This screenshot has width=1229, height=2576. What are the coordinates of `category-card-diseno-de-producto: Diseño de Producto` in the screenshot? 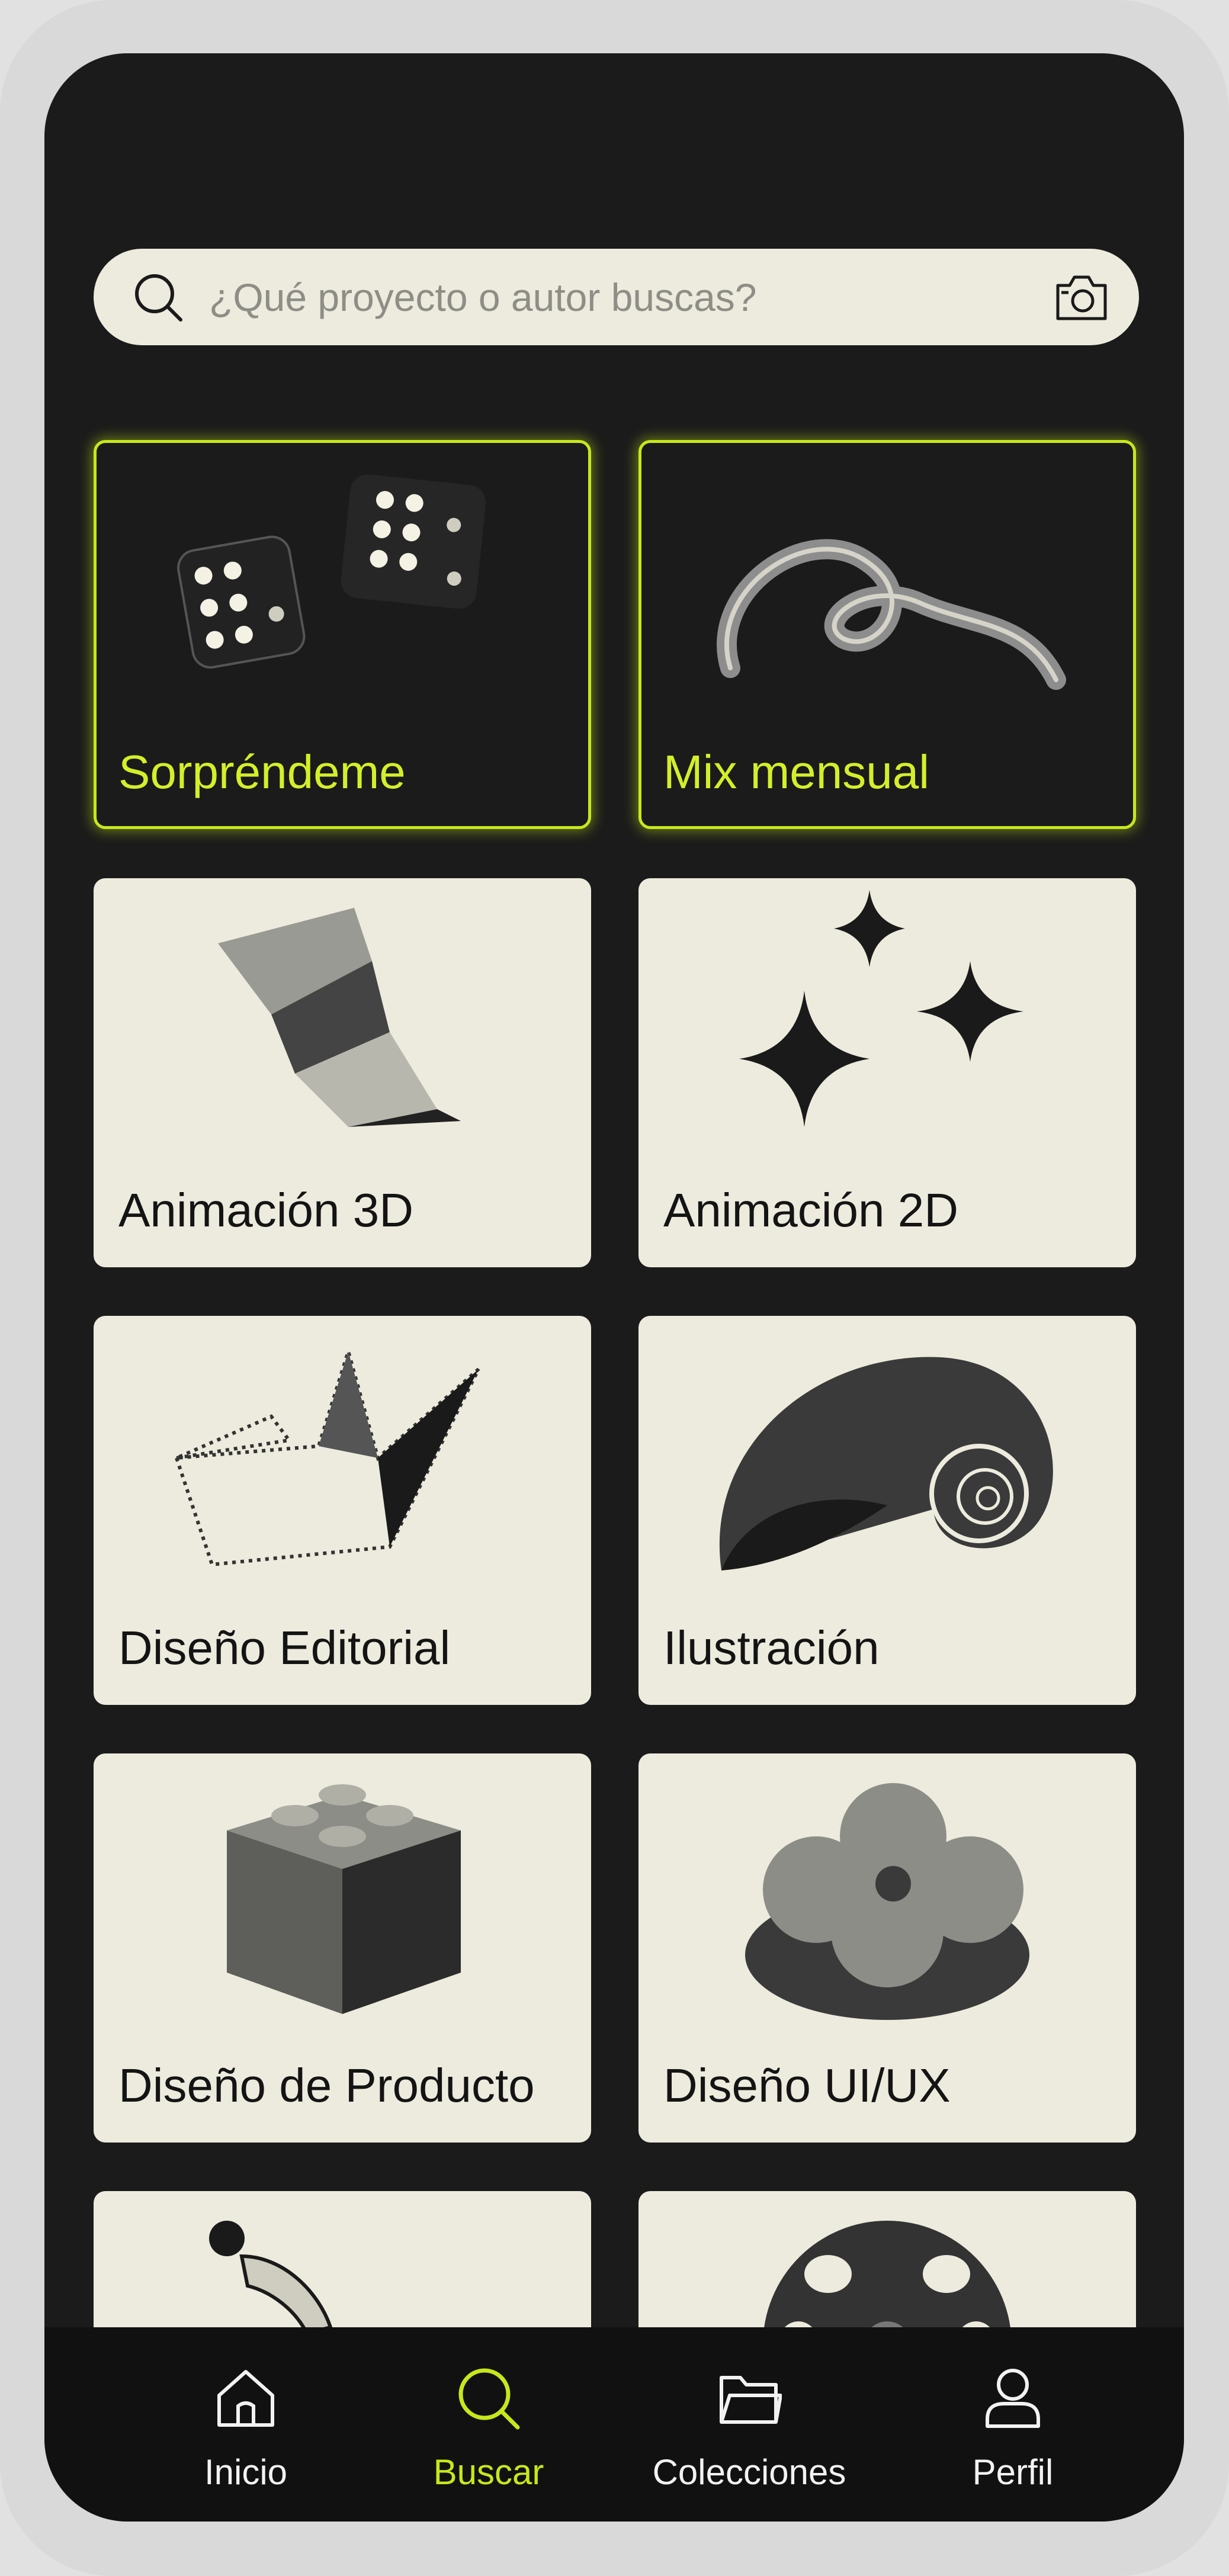 It's located at (343, 1948).